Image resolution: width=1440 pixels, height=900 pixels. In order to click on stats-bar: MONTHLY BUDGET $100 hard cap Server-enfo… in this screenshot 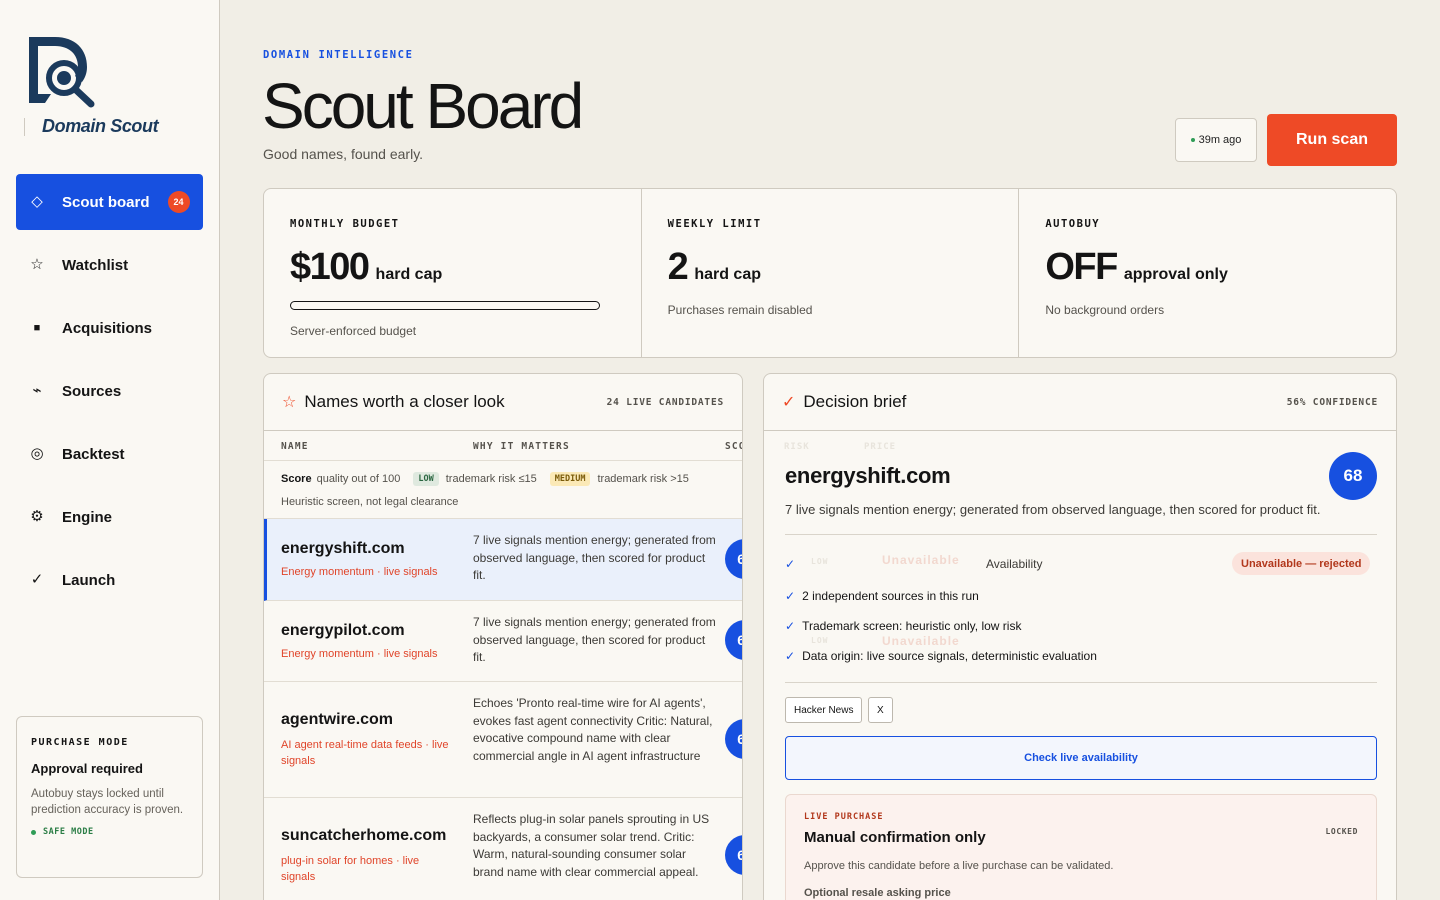, I will do `click(830, 273)`.